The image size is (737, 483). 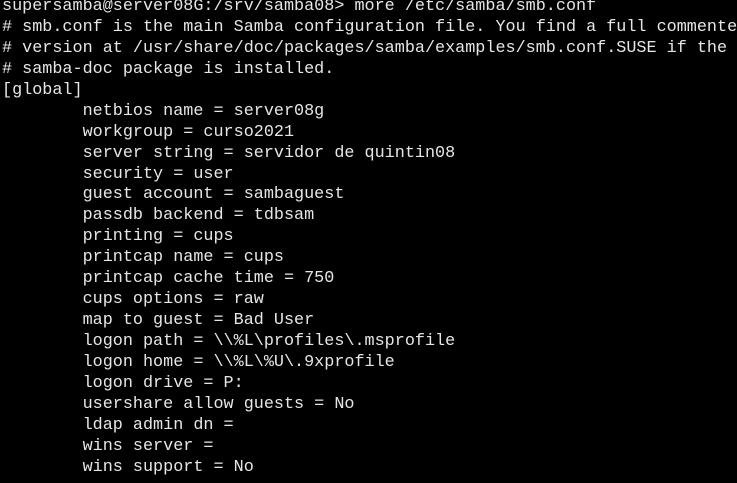 What do you see at coordinates (118, 425) in the screenshot?
I see `config-line: ldap admin dn =` at bounding box center [118, 425].